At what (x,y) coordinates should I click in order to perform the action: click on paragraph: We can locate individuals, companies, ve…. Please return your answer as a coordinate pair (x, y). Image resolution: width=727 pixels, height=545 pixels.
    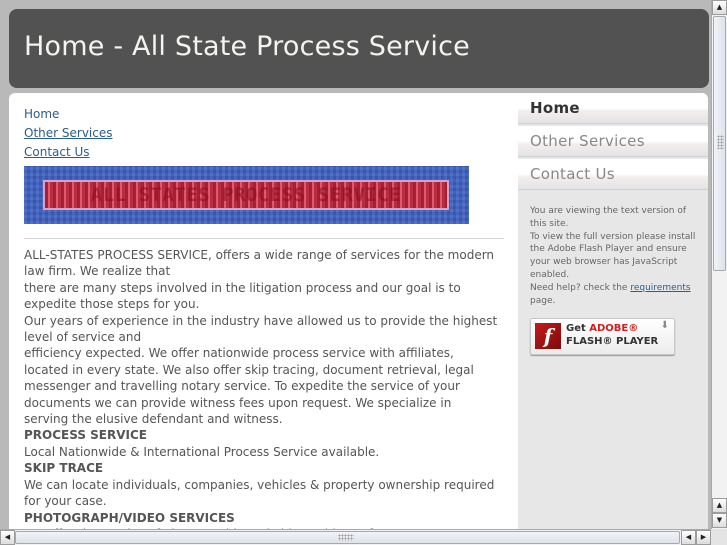
    Looking at the image, I should click on (259, 493).